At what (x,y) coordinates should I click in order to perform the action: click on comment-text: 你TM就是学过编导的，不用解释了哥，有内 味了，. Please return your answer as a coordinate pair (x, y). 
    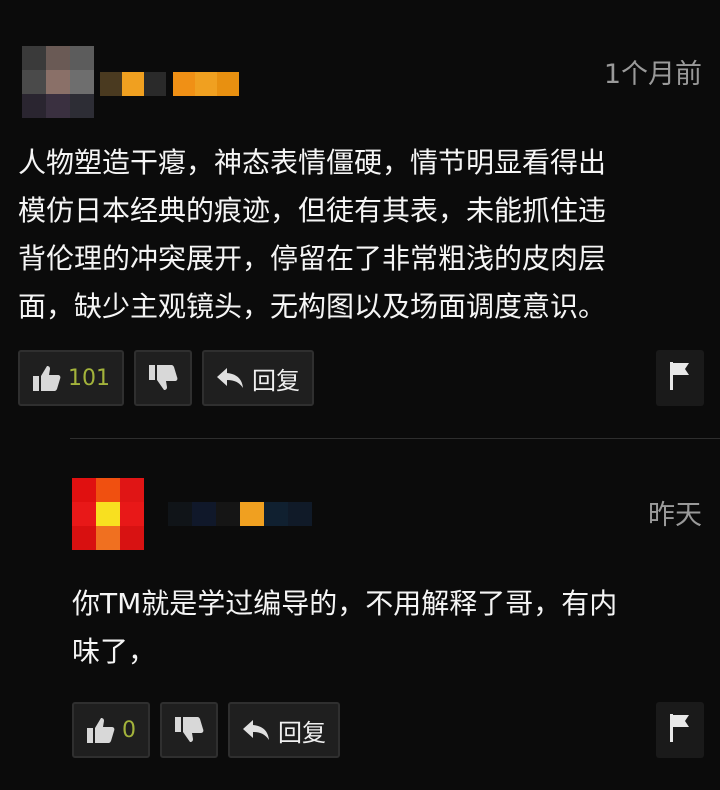
    Looking at the image, I should click on (345, 627).